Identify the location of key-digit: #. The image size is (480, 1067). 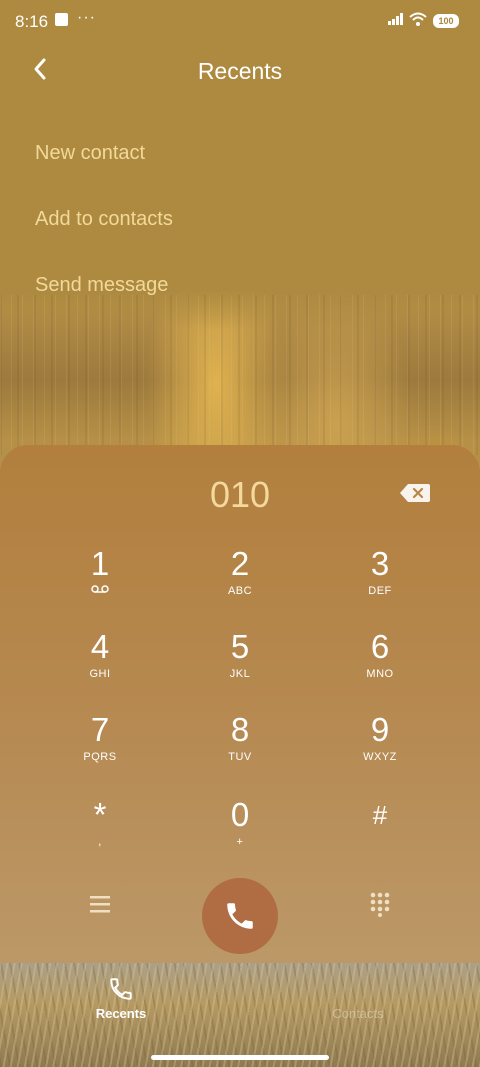
(380, 815).